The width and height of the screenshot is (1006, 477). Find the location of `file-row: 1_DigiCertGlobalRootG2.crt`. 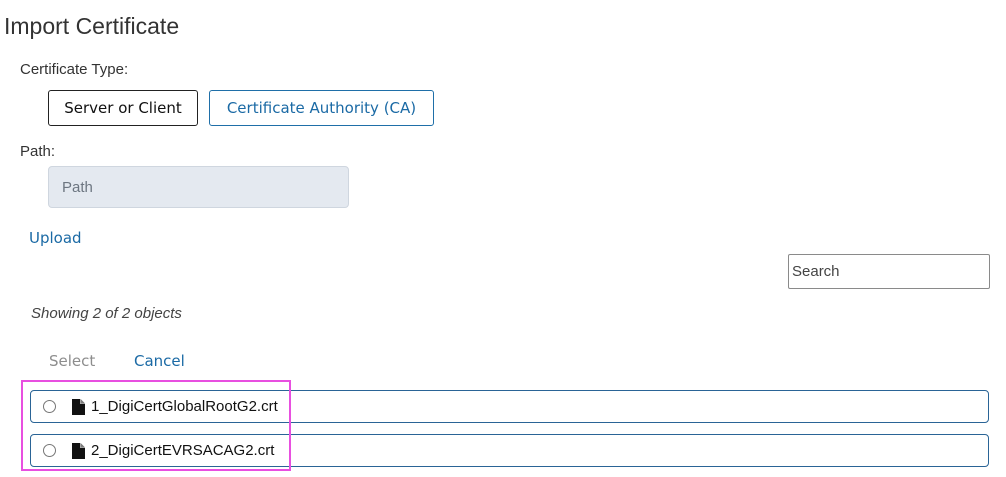

file-row: 1_DigiCertGlobalRootG2.crt is located at coordinates (509, 406).